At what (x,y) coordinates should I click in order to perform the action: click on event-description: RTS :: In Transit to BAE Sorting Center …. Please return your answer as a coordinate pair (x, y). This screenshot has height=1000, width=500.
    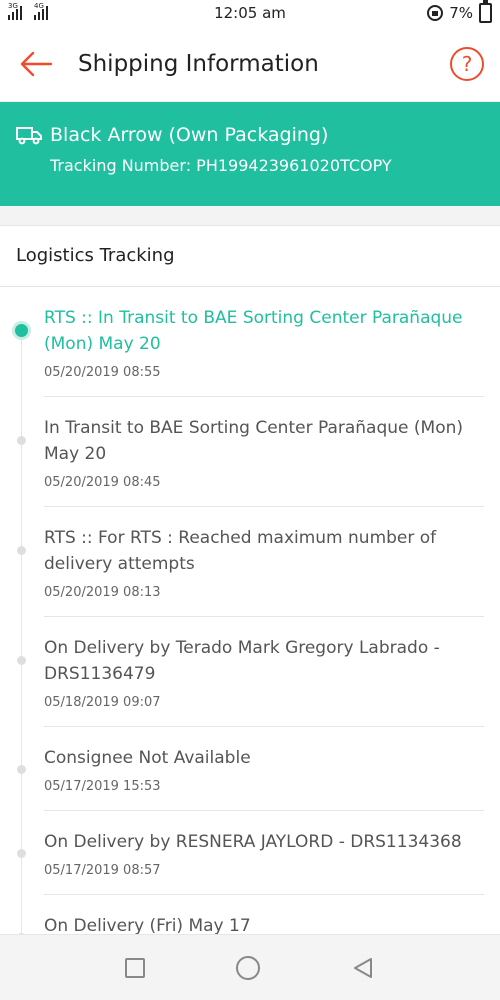
    Looking at the image, I should click on (253, 331).